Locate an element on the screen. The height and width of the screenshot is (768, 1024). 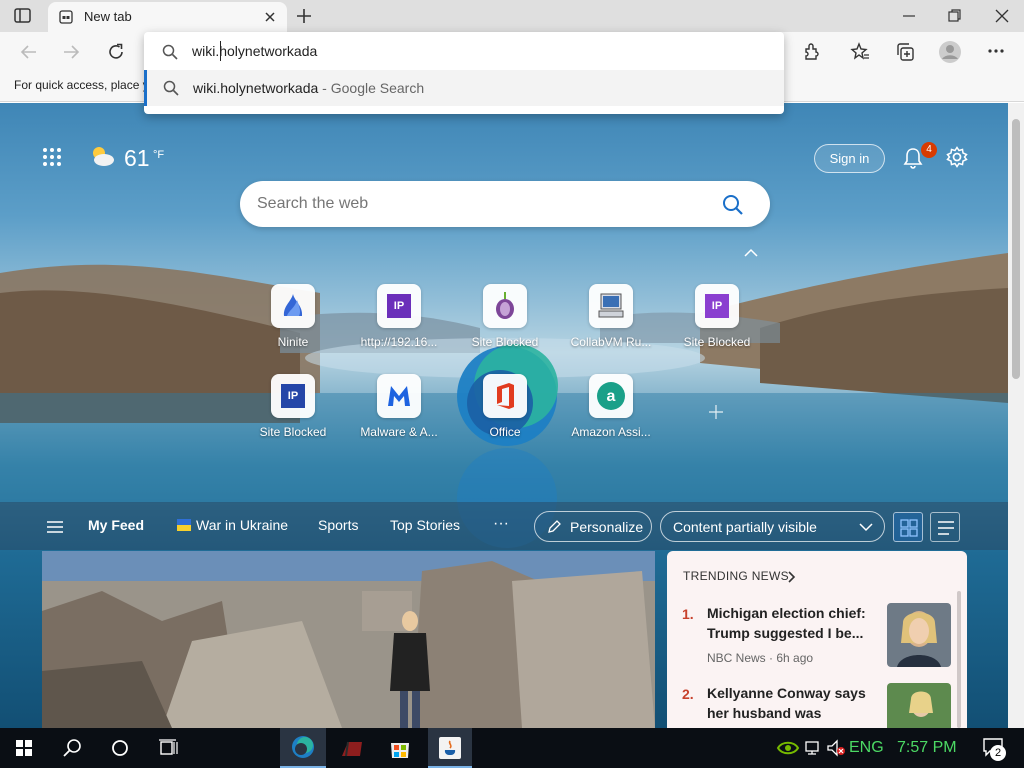
favorites-bar-hint: For quick access, place y is located at coordinates (79, 85).